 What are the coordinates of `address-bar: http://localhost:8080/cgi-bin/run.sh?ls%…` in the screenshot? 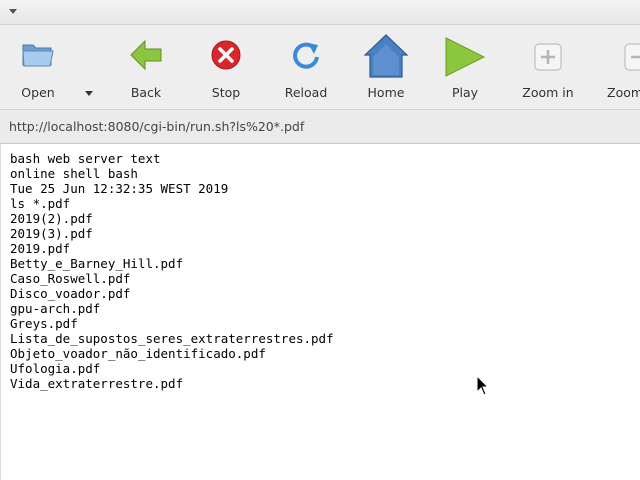 It's located at (320, 127).